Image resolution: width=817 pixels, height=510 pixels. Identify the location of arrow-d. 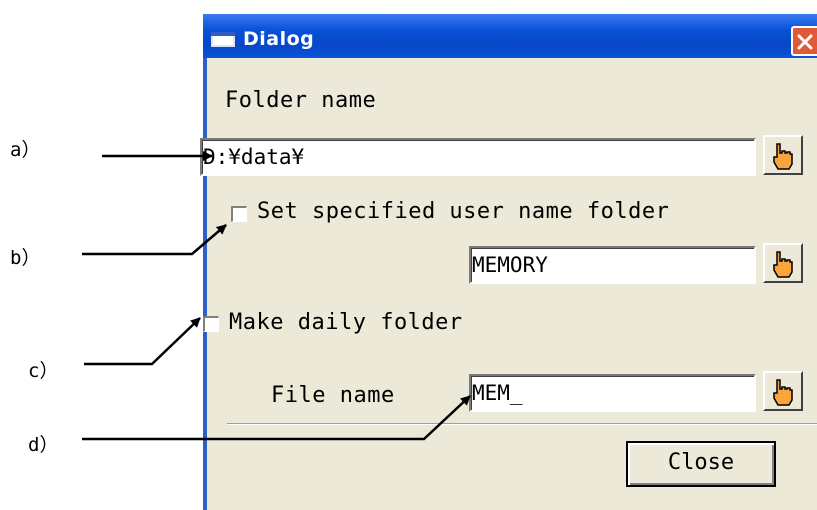
(276, 418).